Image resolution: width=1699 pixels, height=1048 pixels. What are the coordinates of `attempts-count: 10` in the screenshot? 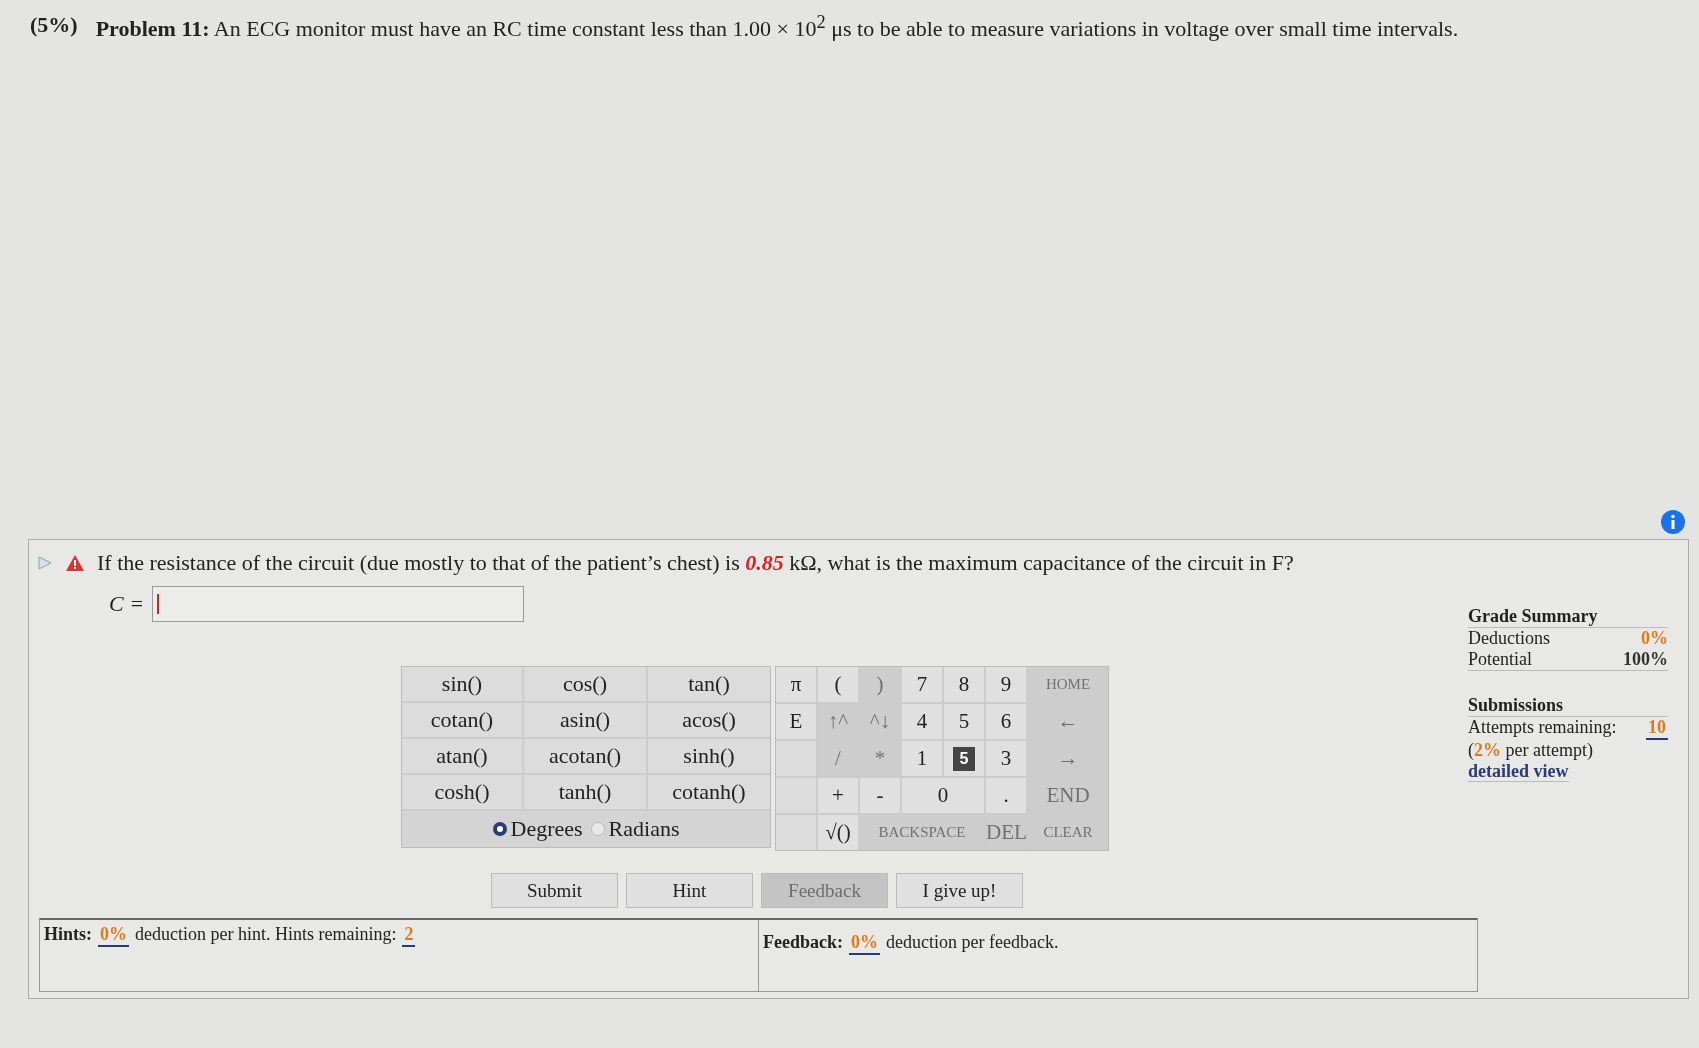 It's located at (1657, 728).